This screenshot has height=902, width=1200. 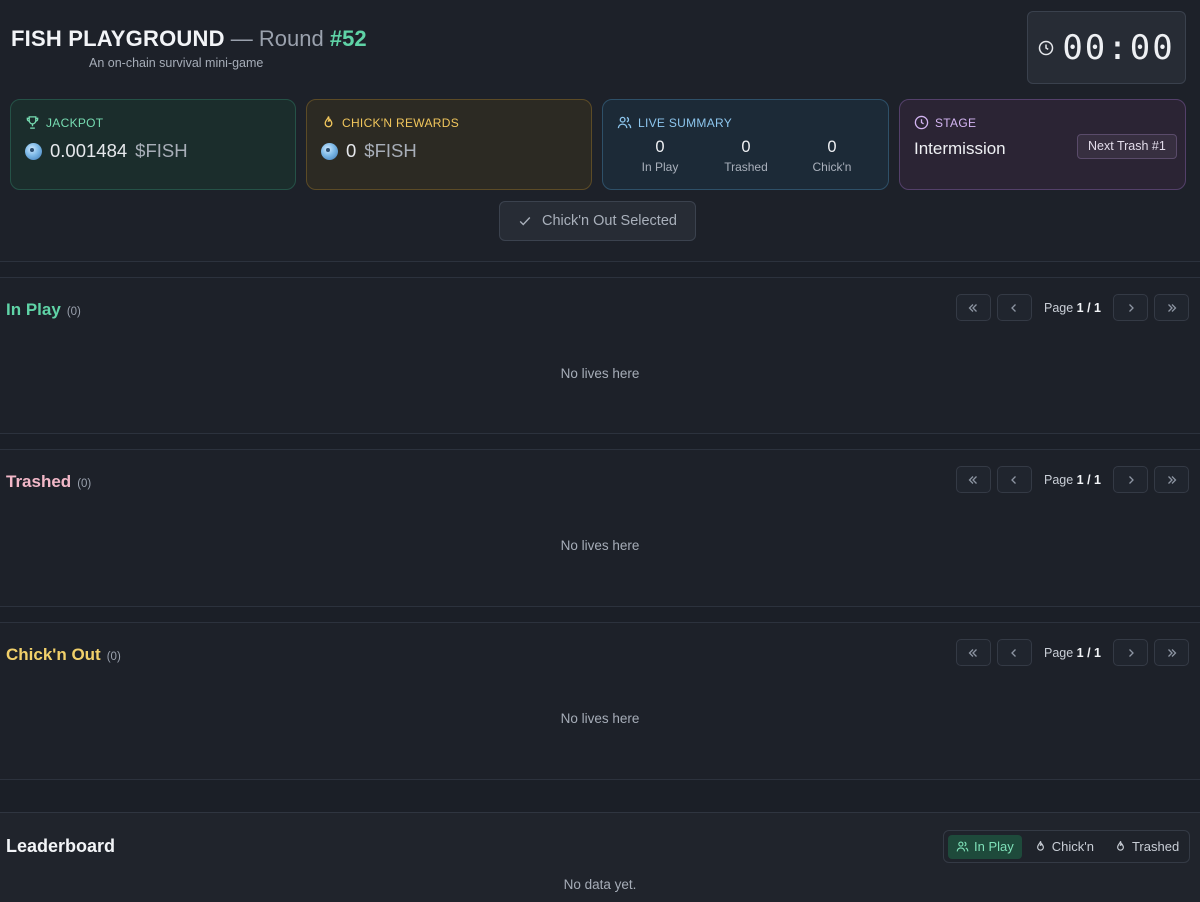 What do you see at coordinates (1042, 144) in the screenshot?
I see `stage-card: STAGE Intermission Next Trash #1` at bounding box center [1042, 144].